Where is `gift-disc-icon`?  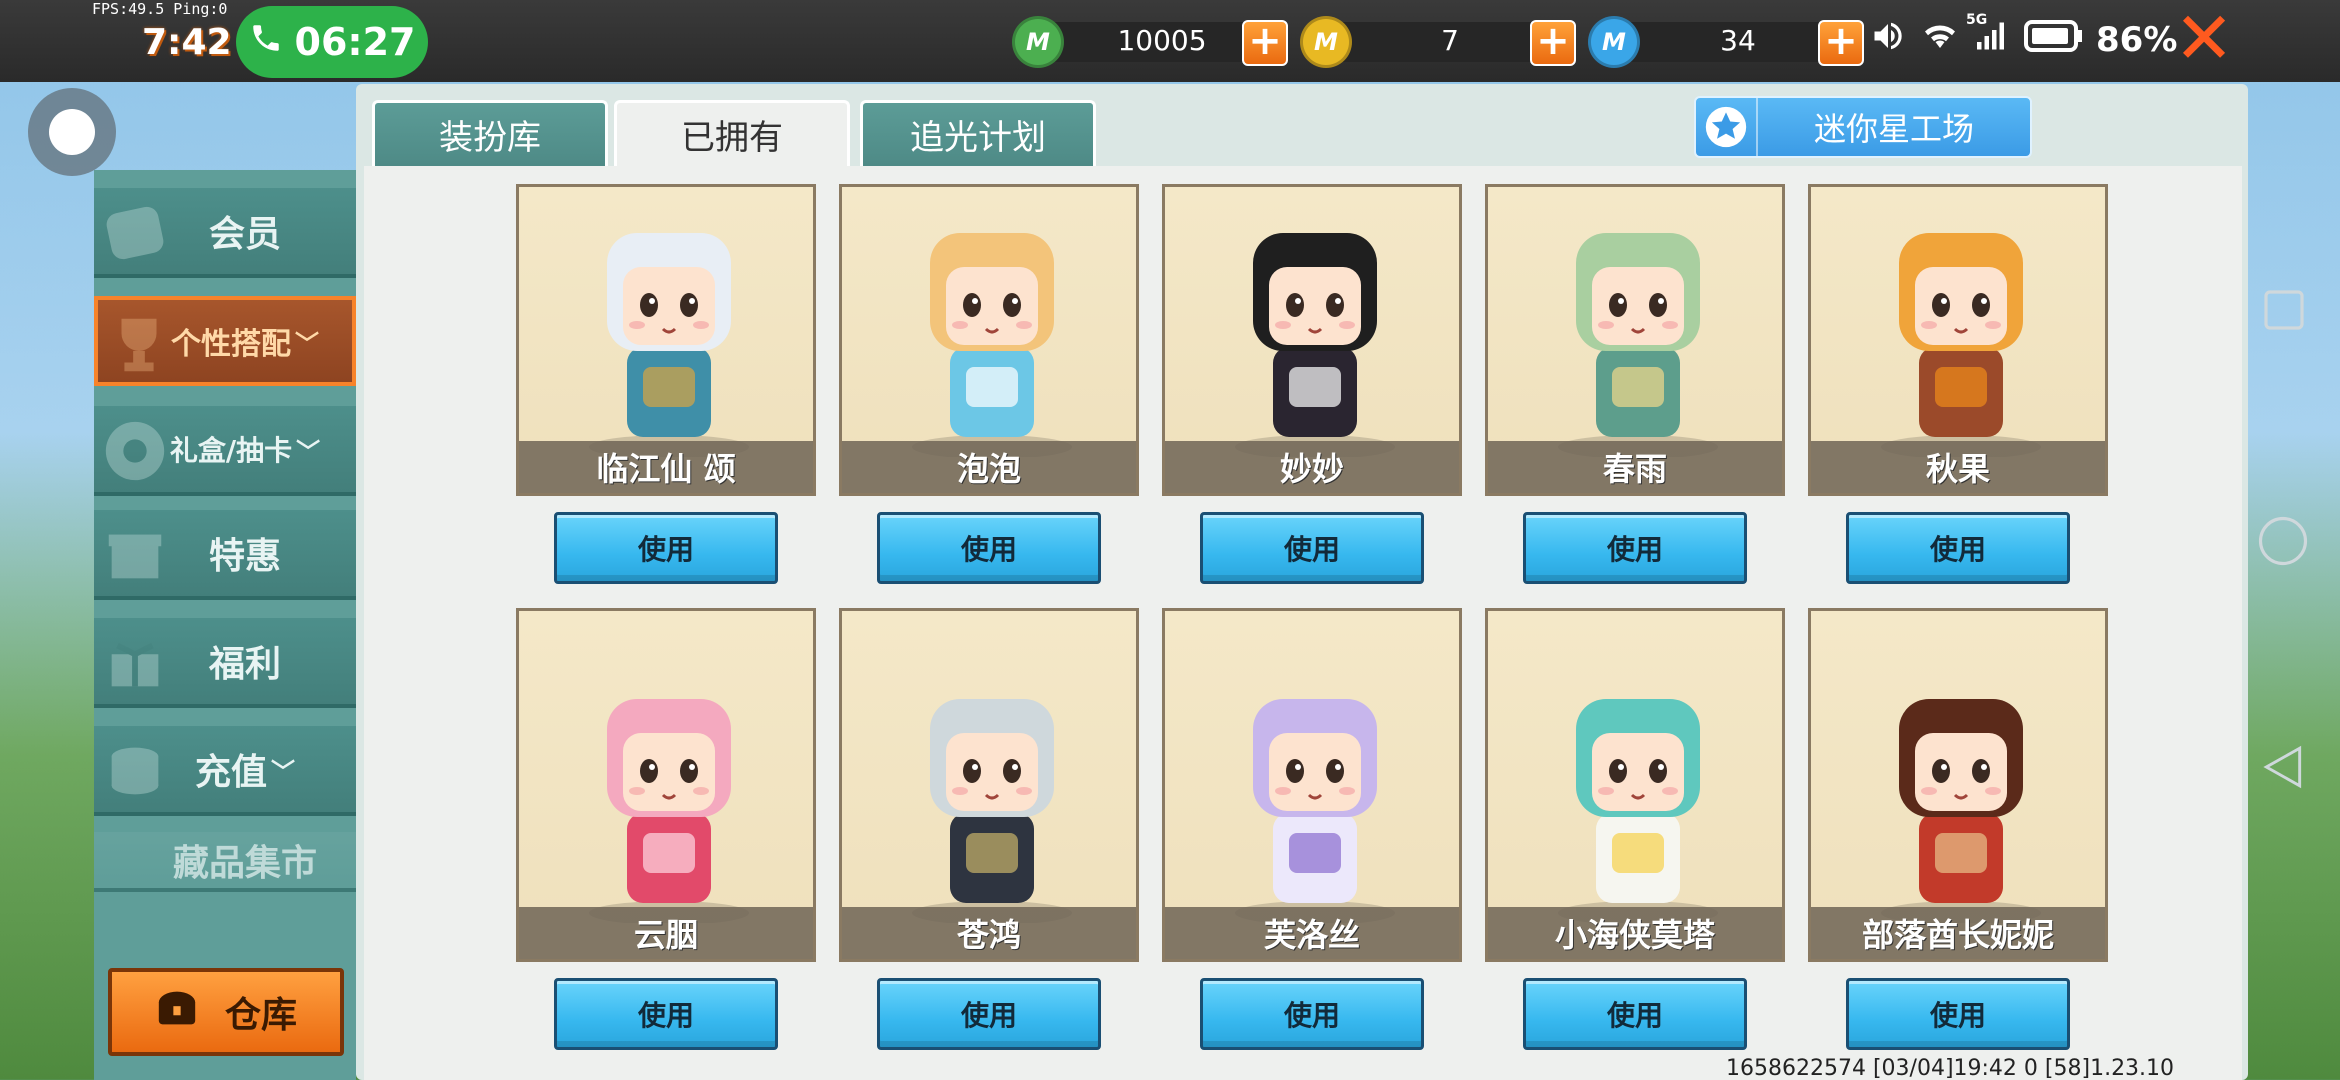
gift-disc-icon is located at coordinates (135, 451).